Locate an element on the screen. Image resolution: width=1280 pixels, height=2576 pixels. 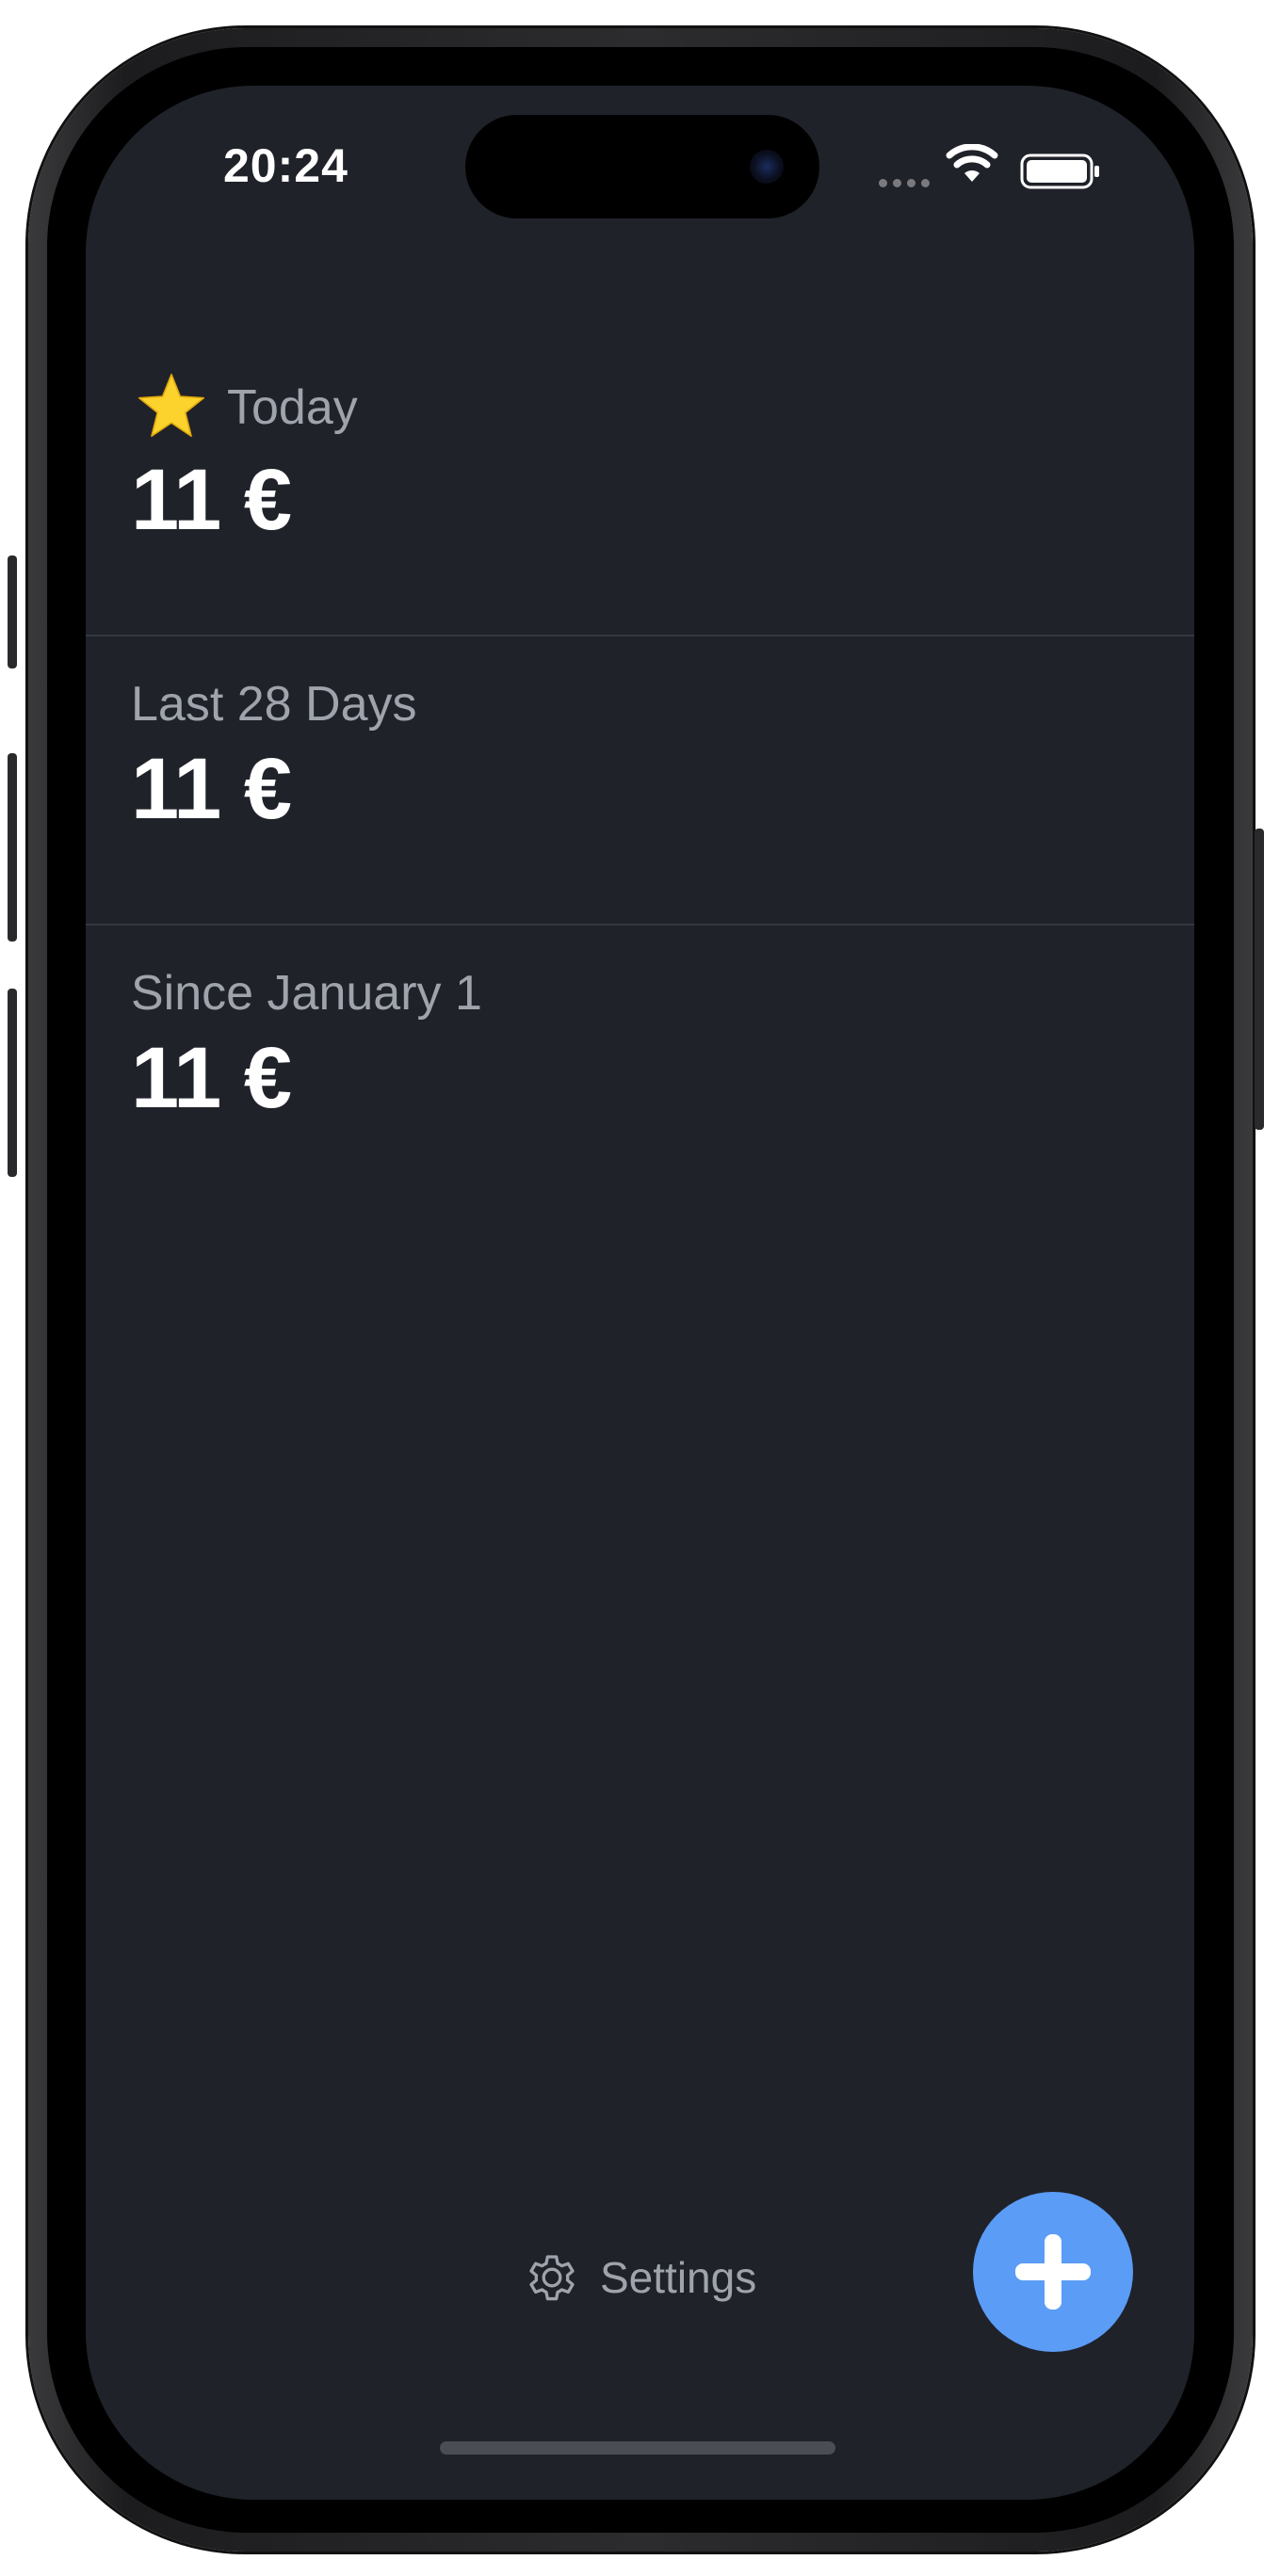
status-time: 20:24 is located at coordinates (286, 165).